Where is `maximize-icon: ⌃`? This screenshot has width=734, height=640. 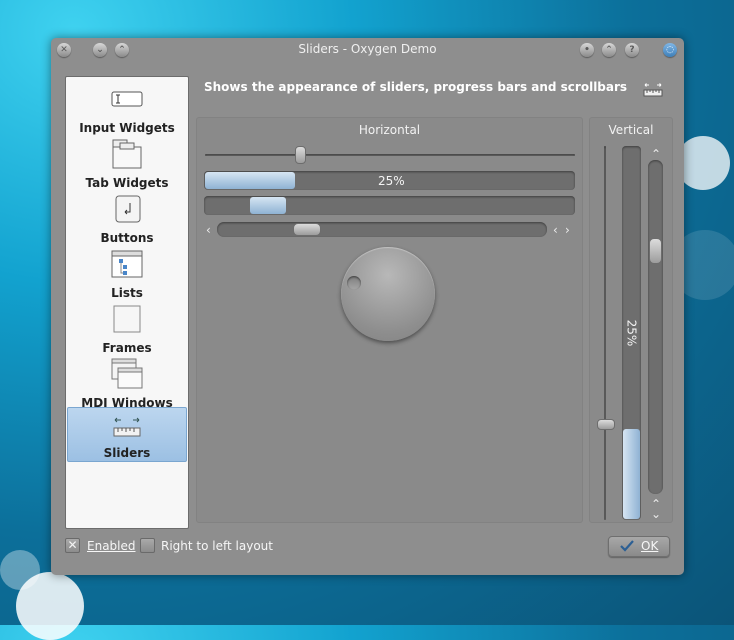 maximize-icon: ⌃ is located at coordinates (609, 50).